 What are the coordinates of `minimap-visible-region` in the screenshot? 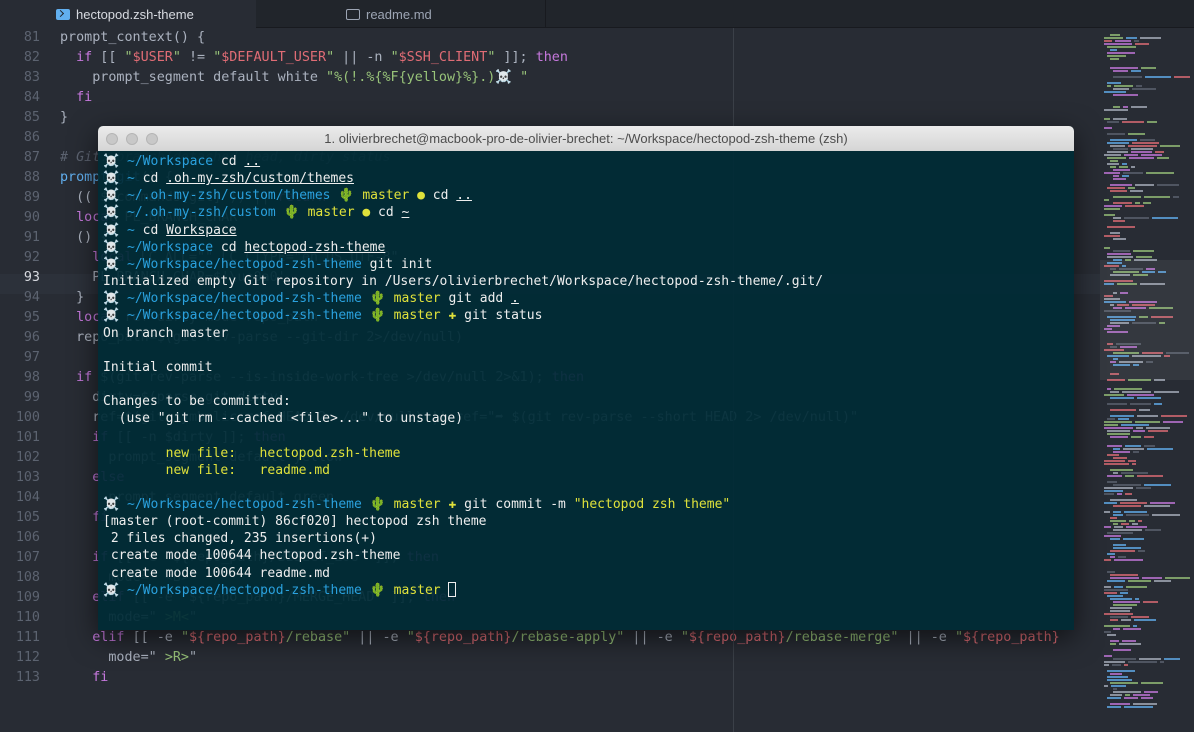 It's located at (1147, 320).